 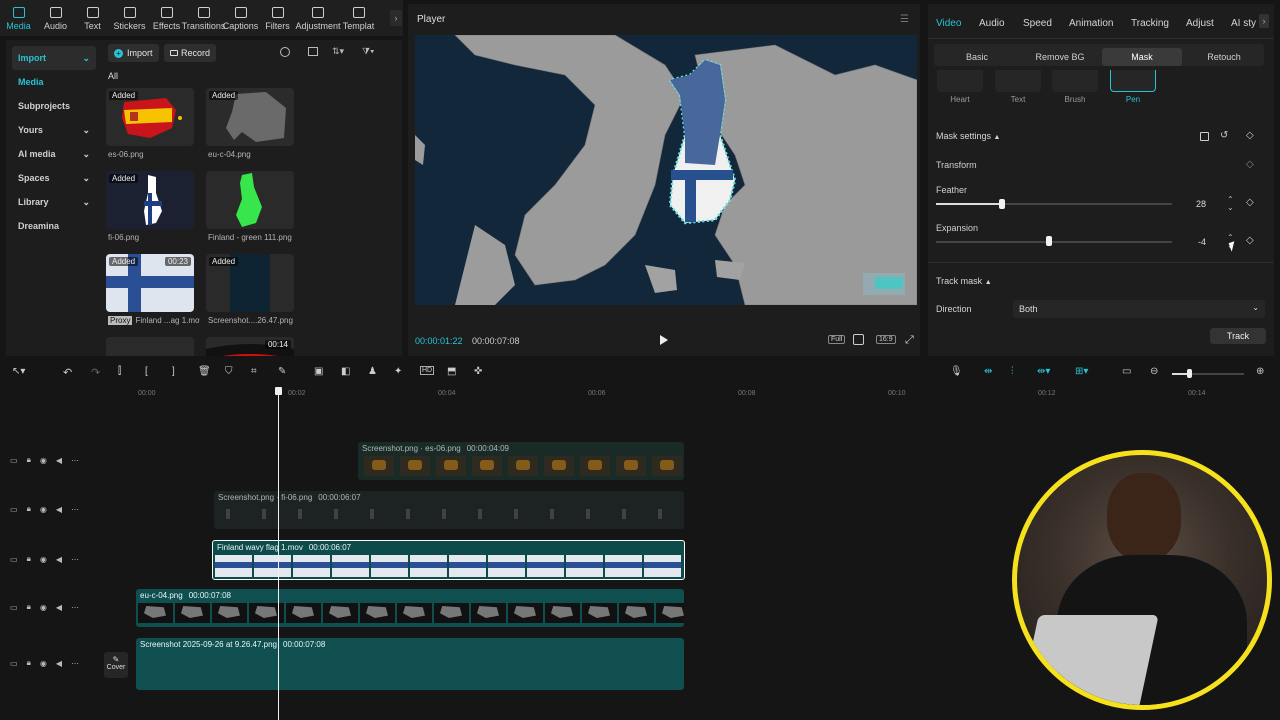 I want to click on split-left-icon: [, so click(x=146, y=371).